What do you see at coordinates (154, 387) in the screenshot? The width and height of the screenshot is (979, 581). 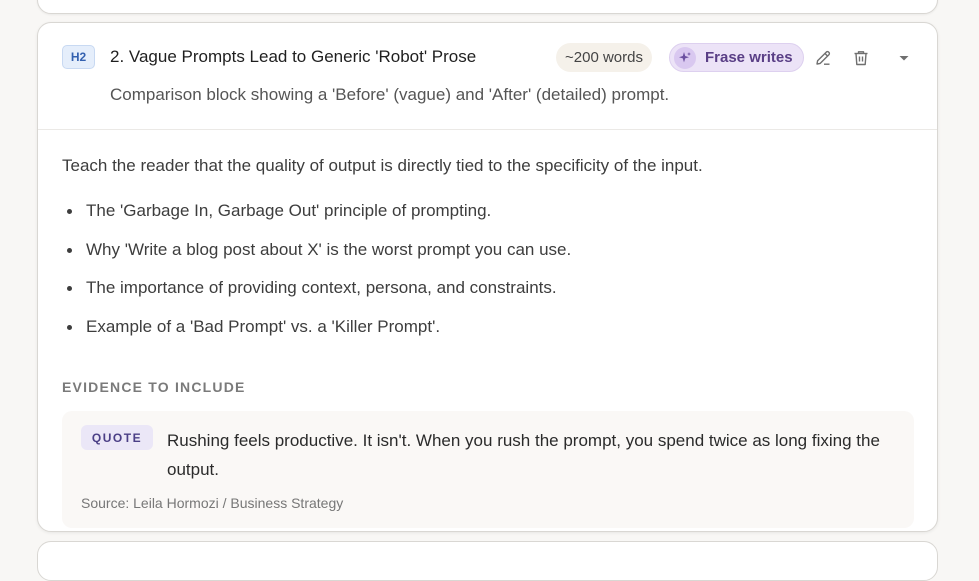 I see `evidence-heading: EVIDENCE TO INCLUDE` at bounding box center [154, 387].